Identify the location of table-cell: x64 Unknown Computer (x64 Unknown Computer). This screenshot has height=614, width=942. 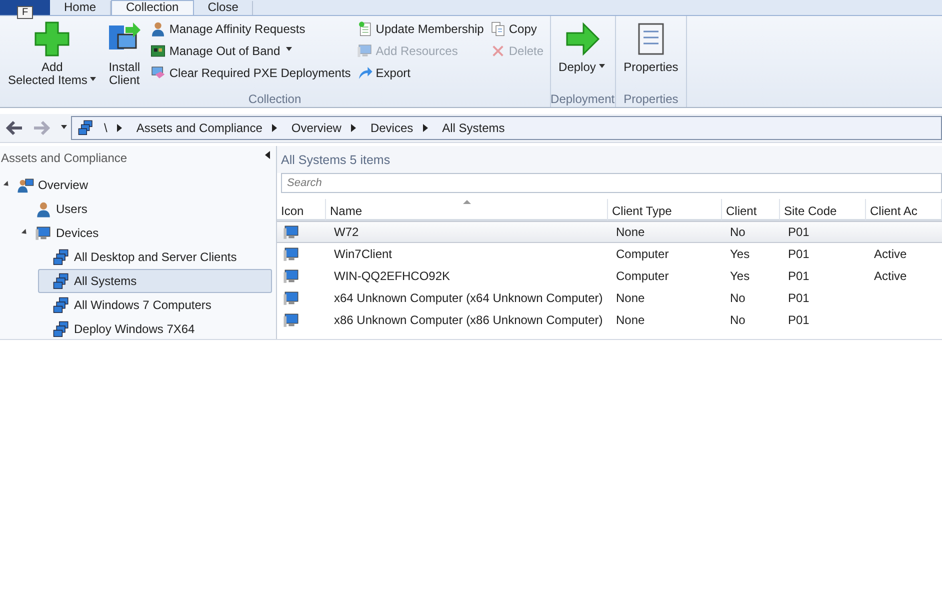
(468, 298).